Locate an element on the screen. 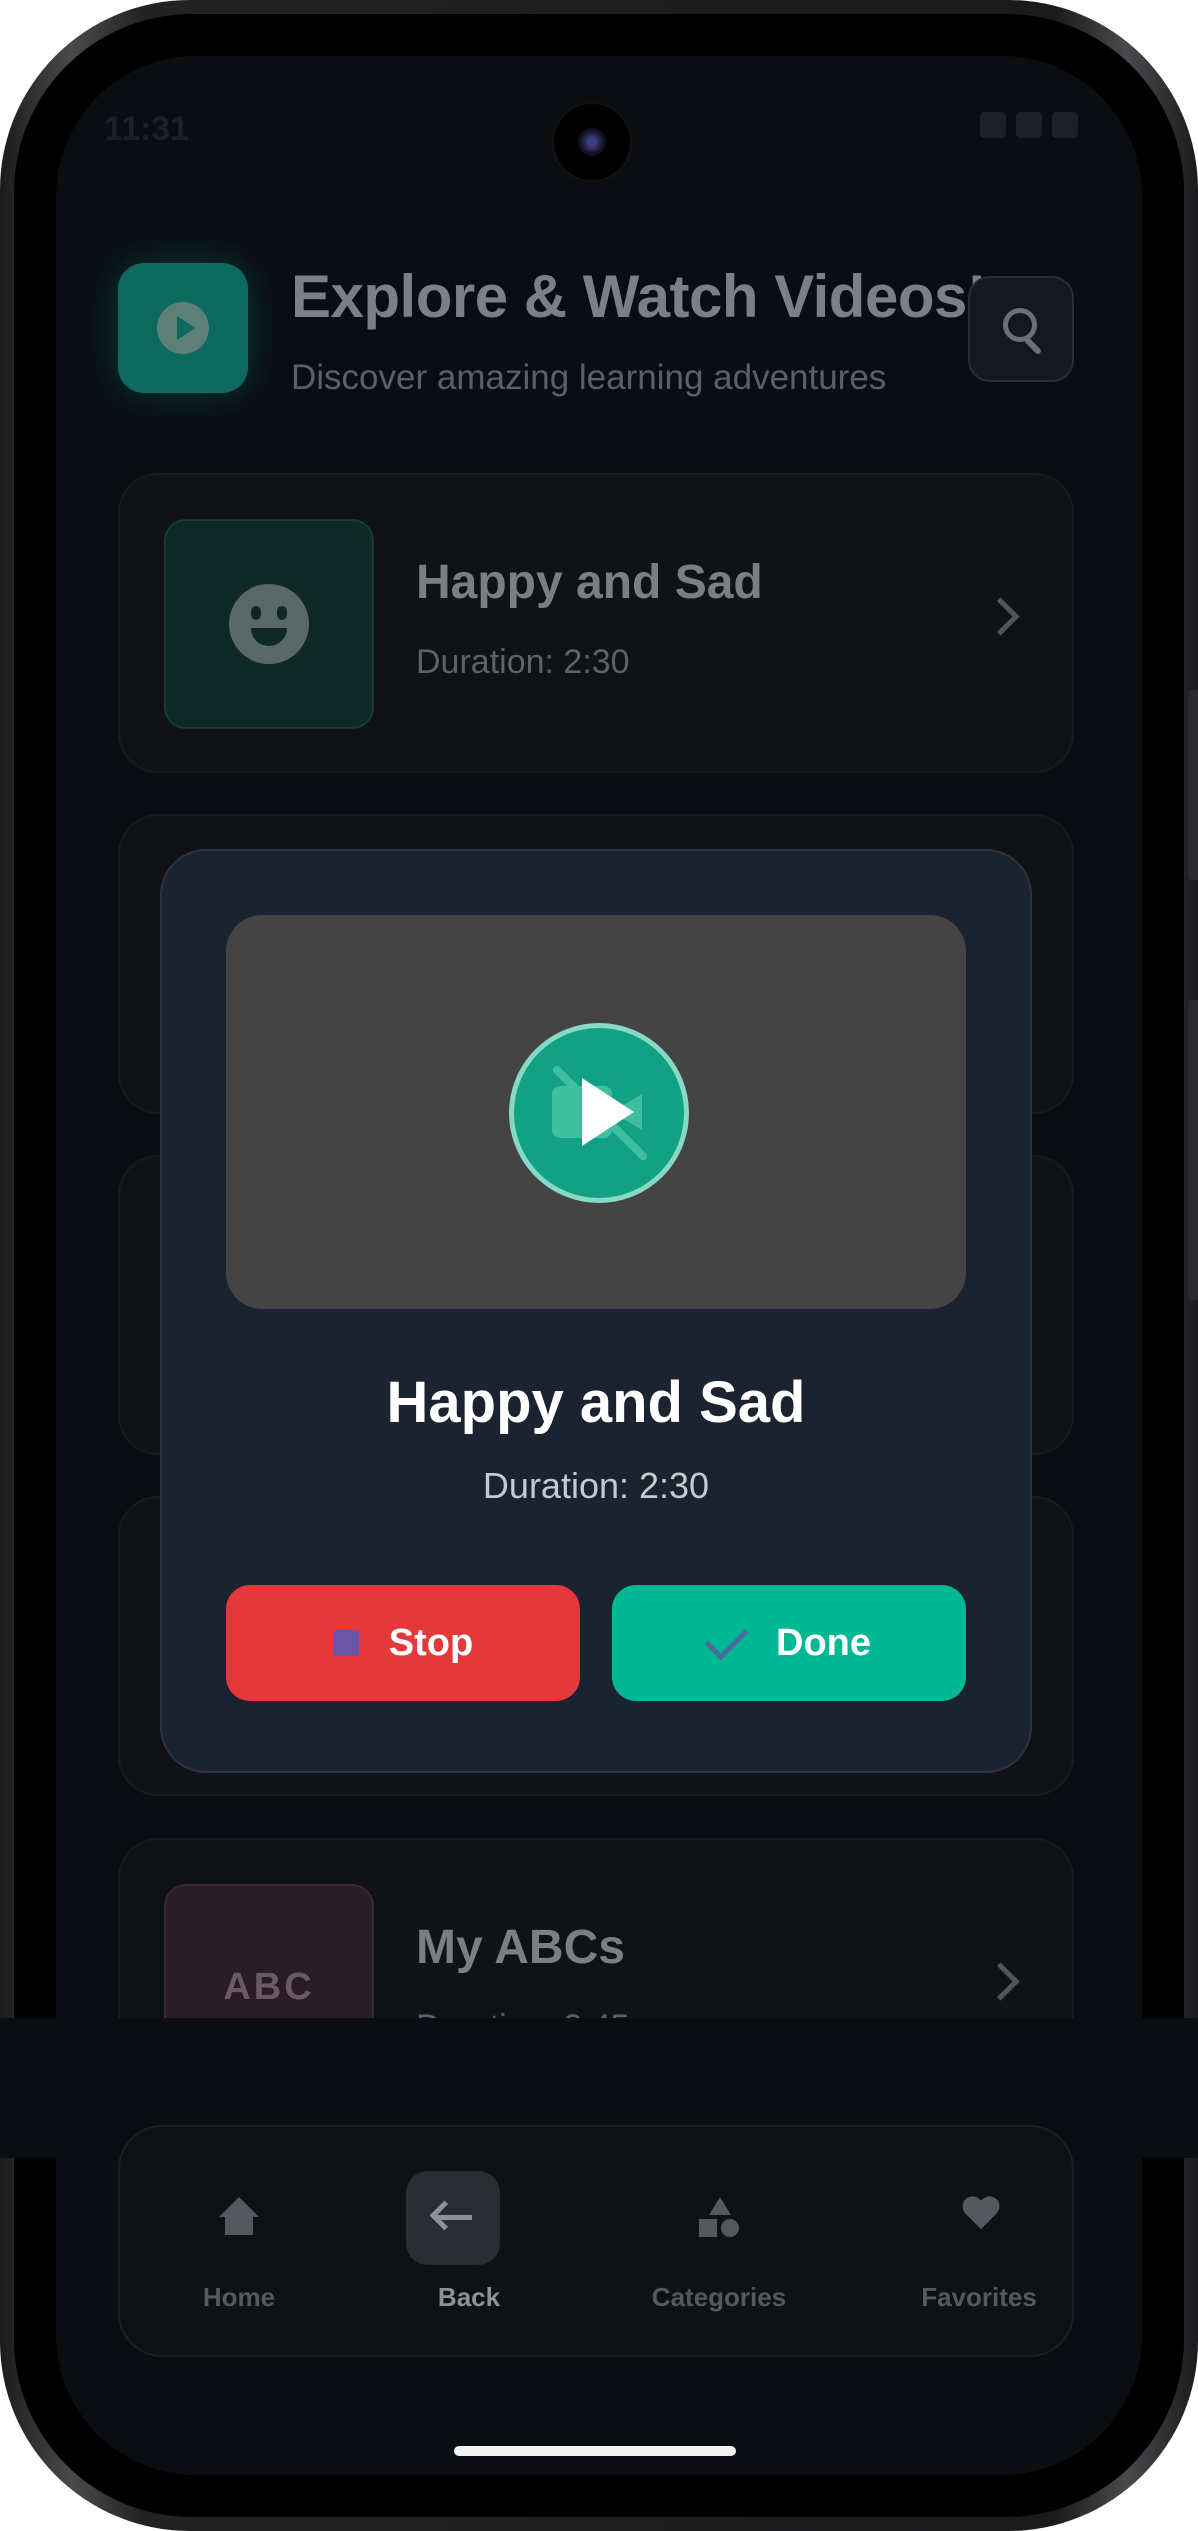 The image size is (1198, 2531). nav-favorites: Favorites is located at coordinates (979, 2241).